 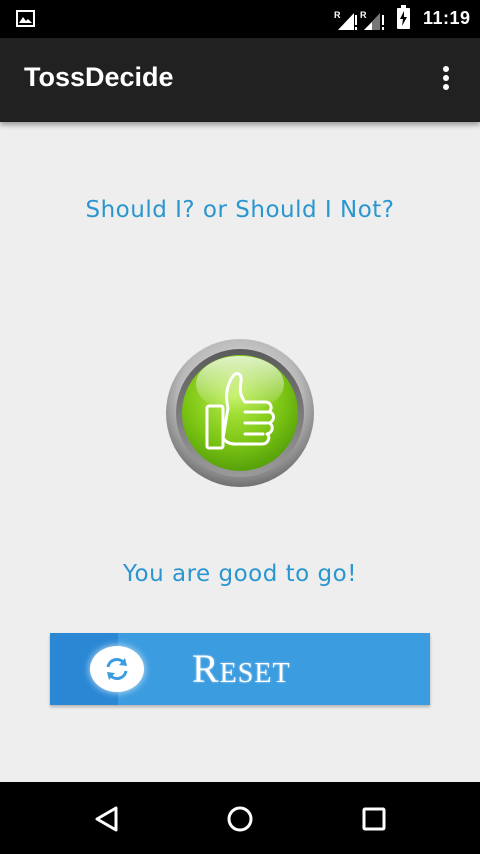 What do you see at coordinates (240, 19) in the screenshot?
I see `status-bar: R R 11:19` at bounding box center [240, 19].